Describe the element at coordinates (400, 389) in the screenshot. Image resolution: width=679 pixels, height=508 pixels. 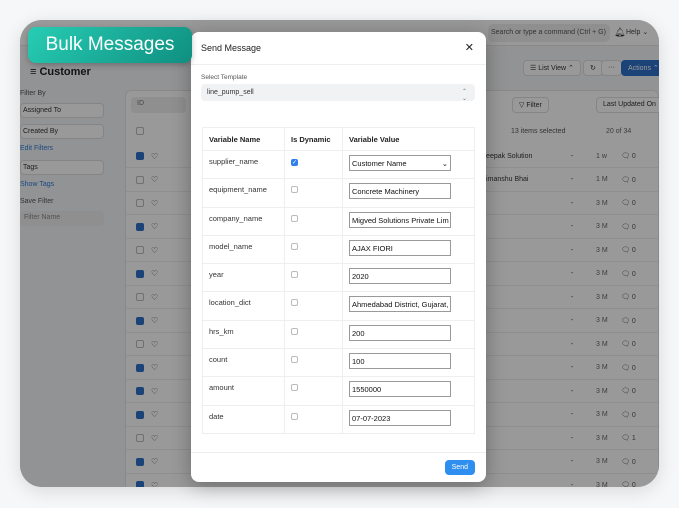
I see `variable-value-input: 1550000` at that location.